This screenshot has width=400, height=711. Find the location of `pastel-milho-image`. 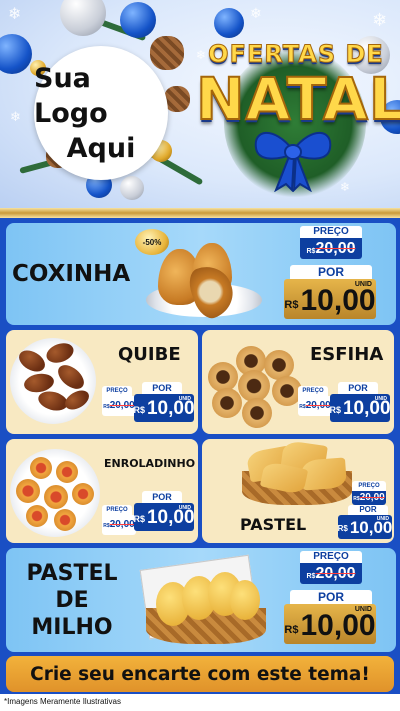

pastel-milho-image is located at coordinates (245, 600).